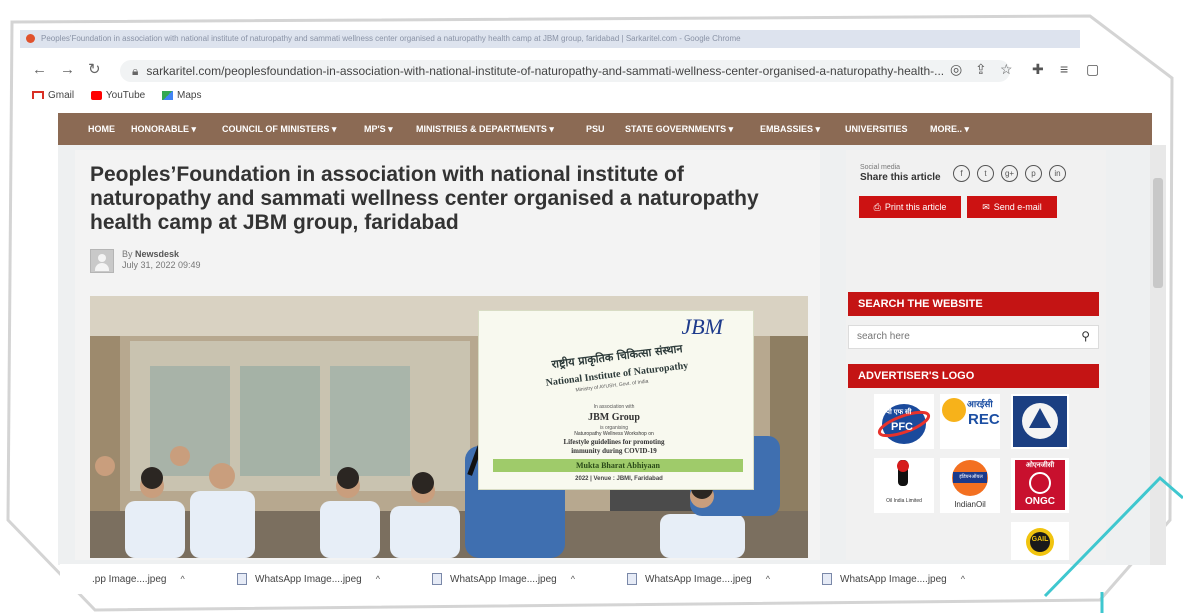 Image resolution: width=1183 pixels, height=613 pixels. What do you see at coordinates (790, 129) in the screenshot?
I see `nav-item-embassies: EMBASSIES ▾` at bounding box center [790, 129].